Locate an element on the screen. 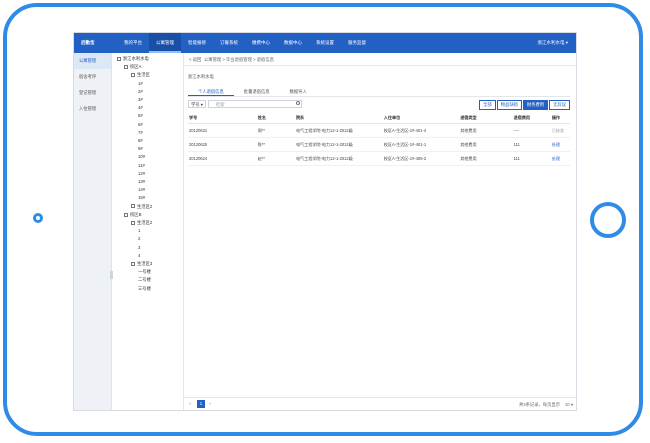  tree-node-label: 校区A is located at coordinates (136, 67).